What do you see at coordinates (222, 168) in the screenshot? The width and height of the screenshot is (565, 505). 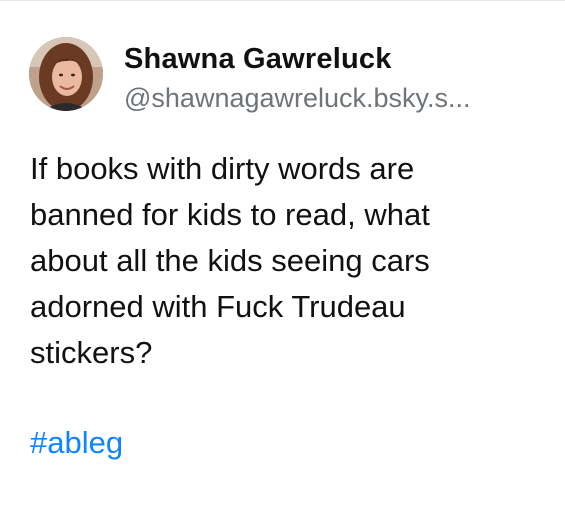 I see `post-text-line: If books with dirty words are` at bounding box center [222, 168].